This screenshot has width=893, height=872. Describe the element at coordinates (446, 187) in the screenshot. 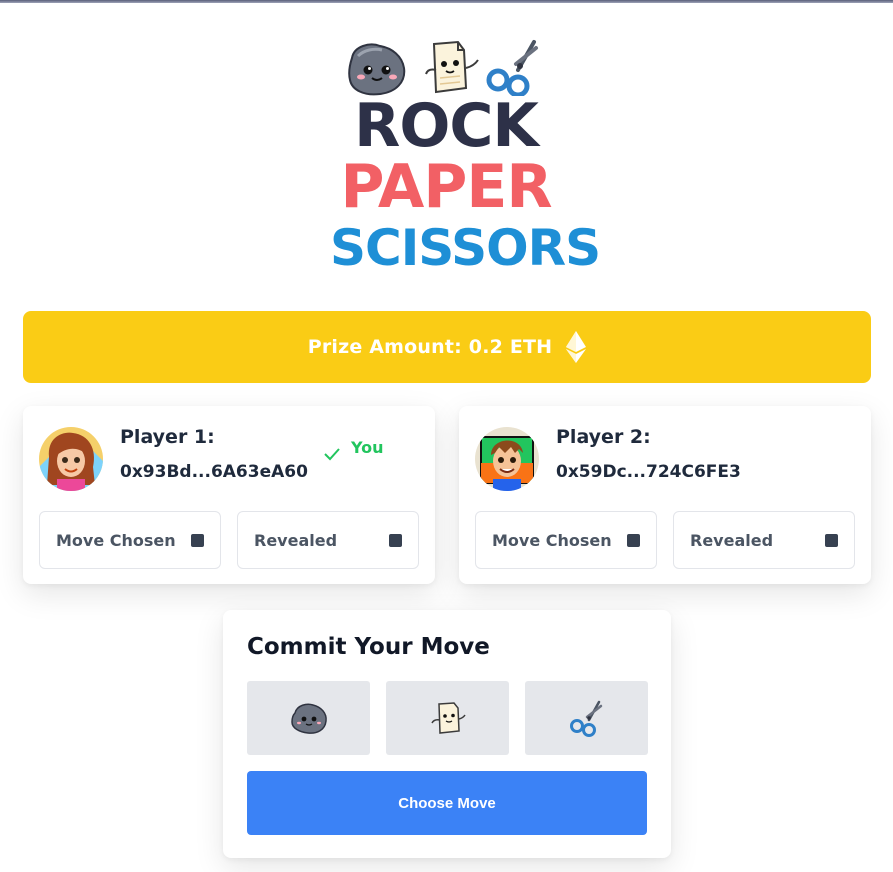

I see `logo-word-paper: PAPER` at that location.